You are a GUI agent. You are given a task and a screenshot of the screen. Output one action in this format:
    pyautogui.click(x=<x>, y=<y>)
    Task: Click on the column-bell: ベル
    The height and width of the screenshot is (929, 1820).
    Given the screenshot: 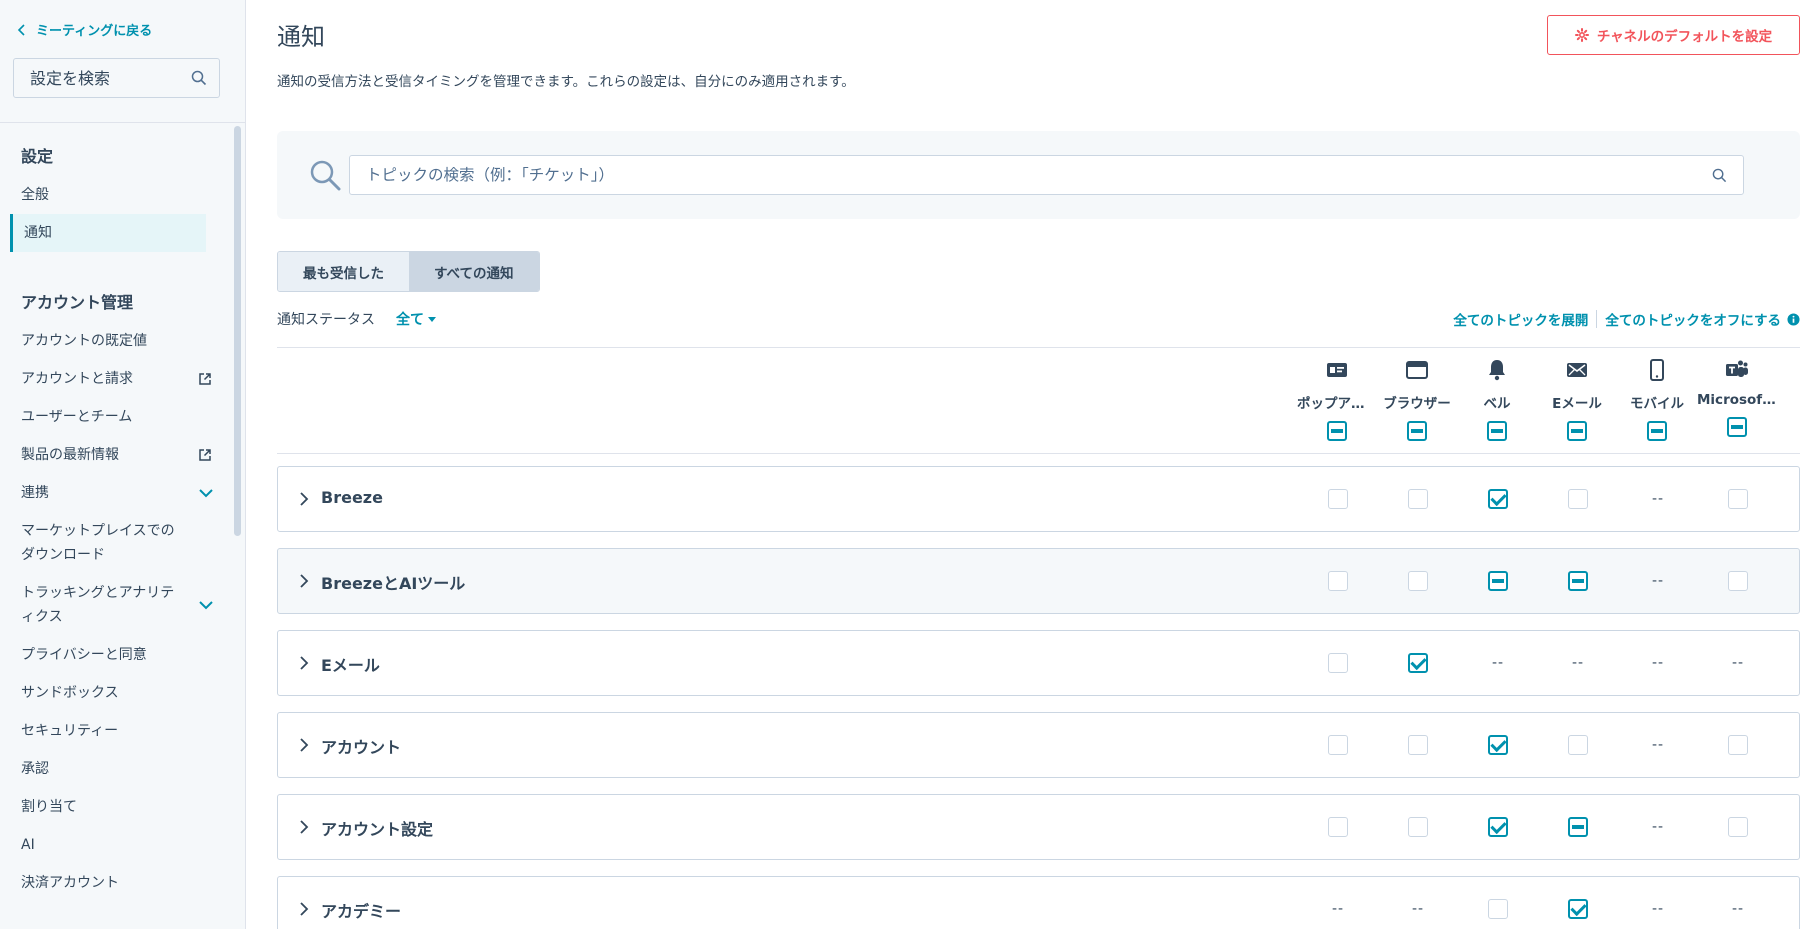 What is the action you would take?
    pyautogui.click(x=1497, y=399)
    